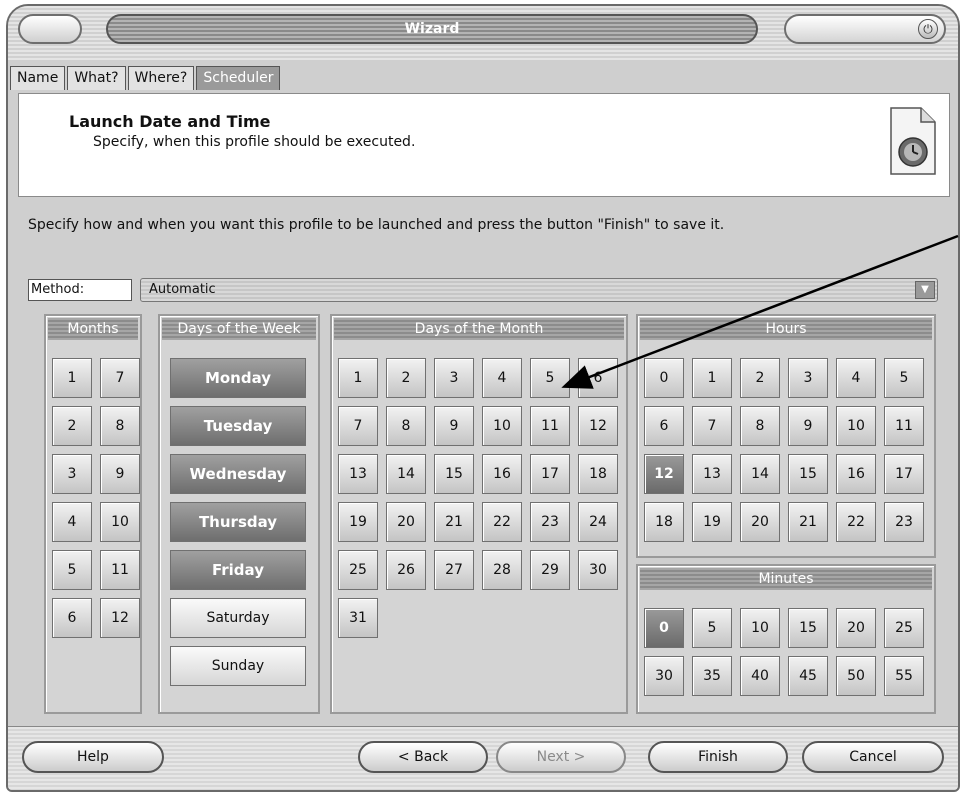  I want to click on power-icon: ⏻, so click(928, 29).